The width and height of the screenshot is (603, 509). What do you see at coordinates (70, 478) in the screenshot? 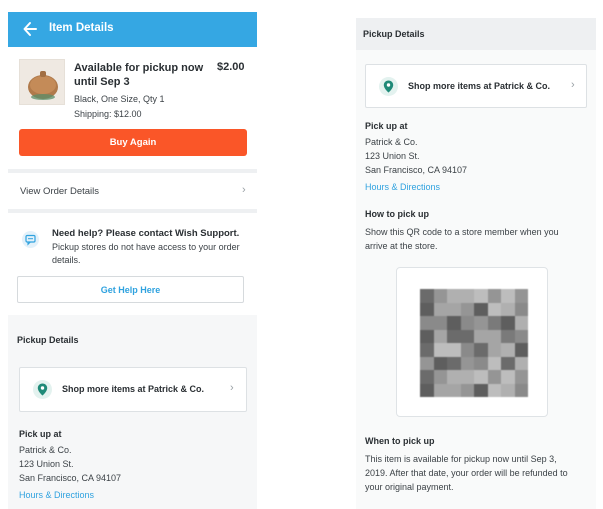
I see `store-city: San Francisco, CA 94107` at bounding box center [70, 478].